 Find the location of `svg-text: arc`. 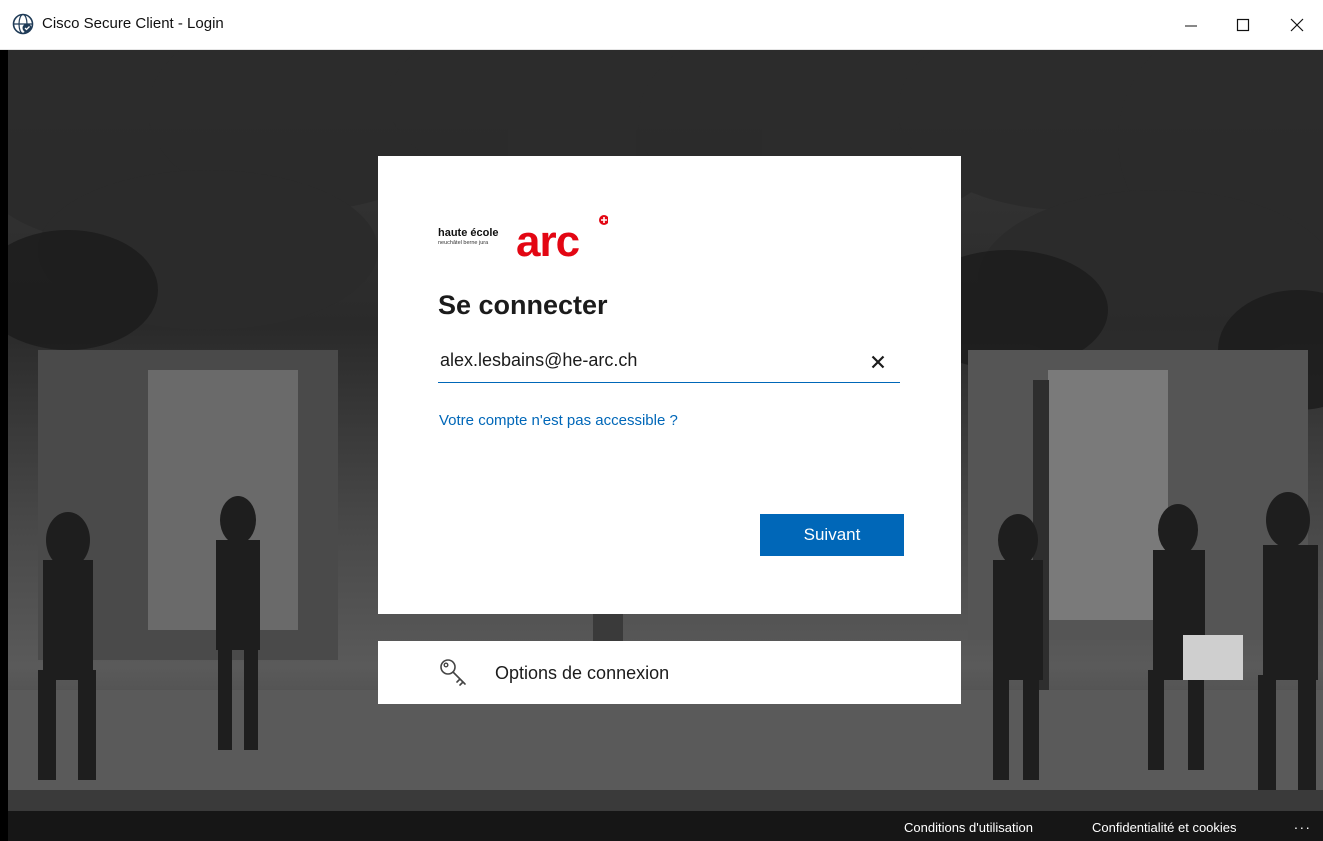

svg-text: arc is located at coordinates (548, 241).